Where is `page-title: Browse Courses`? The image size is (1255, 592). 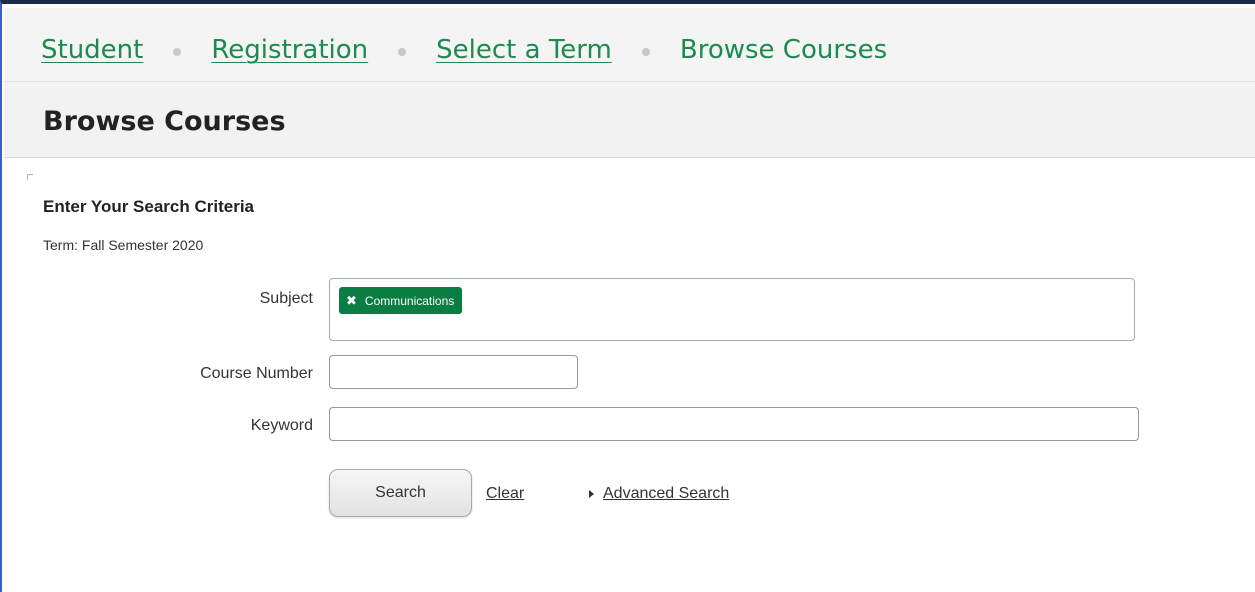
page-title: Browse Courses is located at coordinates (164, 121).